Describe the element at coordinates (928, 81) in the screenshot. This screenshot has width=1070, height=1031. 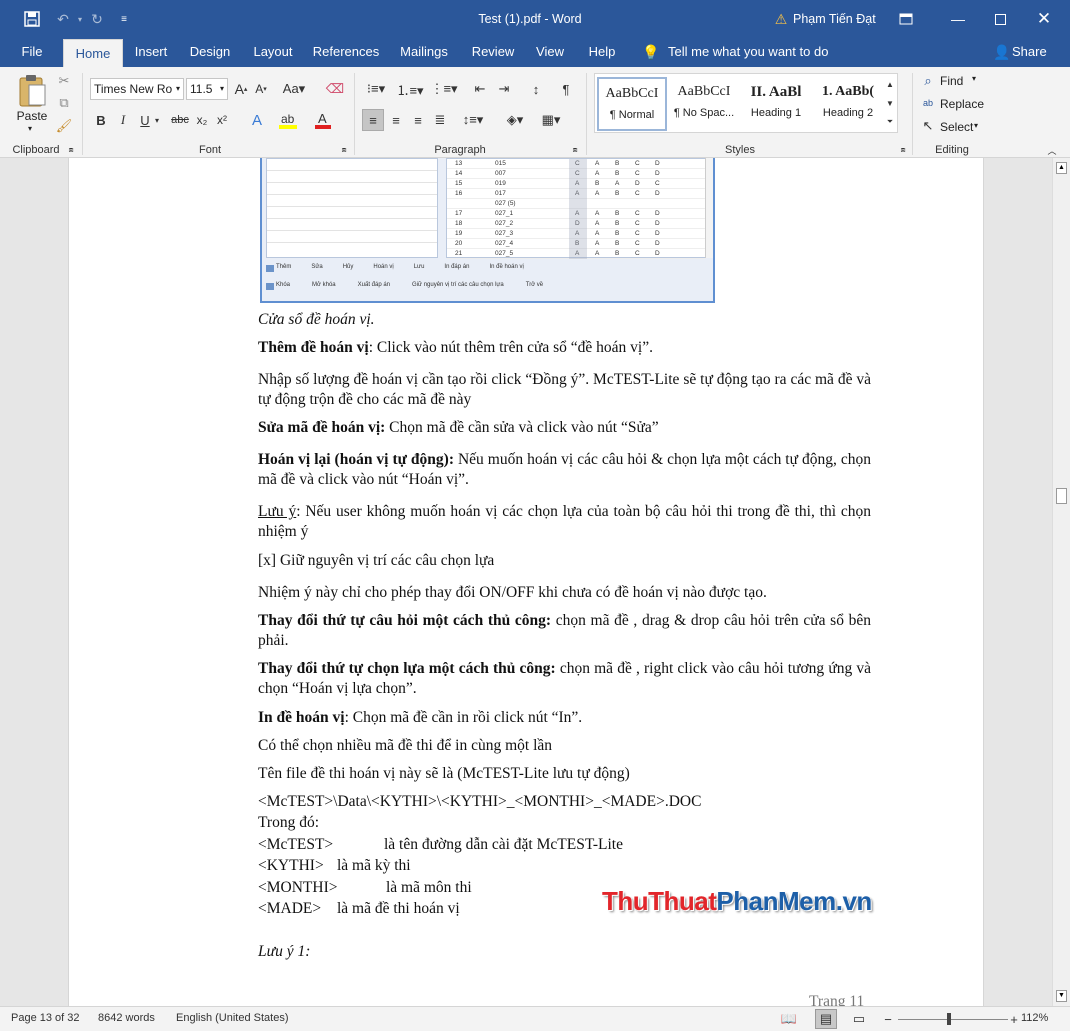
I see `find-icon: ⌕` at that location.